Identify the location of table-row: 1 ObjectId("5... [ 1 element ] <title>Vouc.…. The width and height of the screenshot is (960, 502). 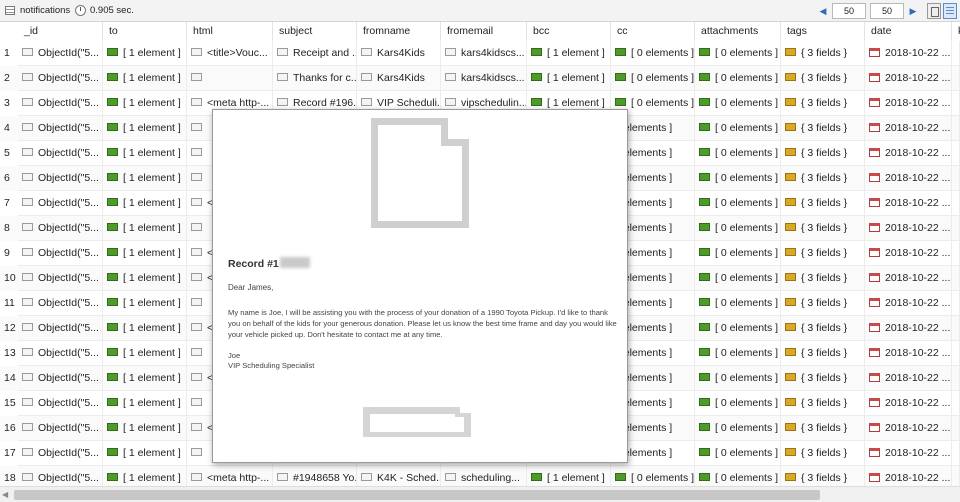
(480, 53).